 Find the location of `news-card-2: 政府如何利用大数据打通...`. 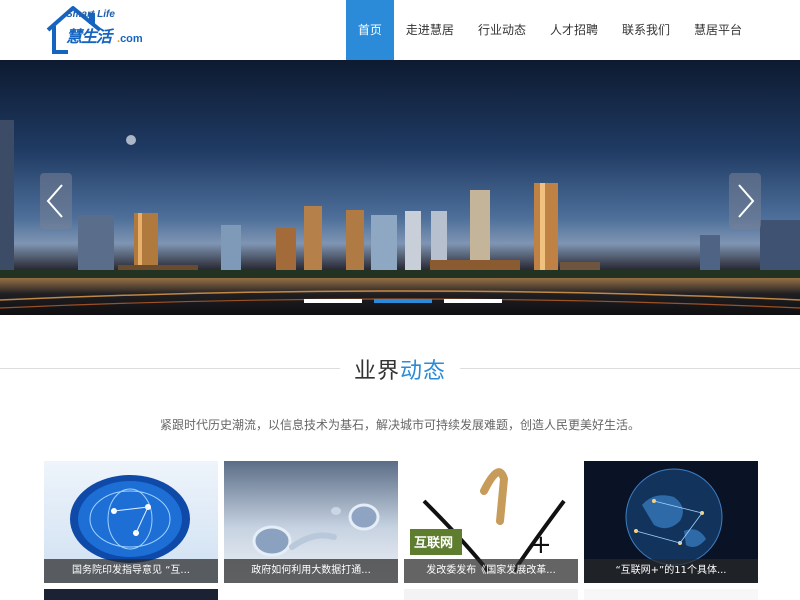

news-card-2: 政府如何利用大数据打通... is located at coordinates (311, 522).